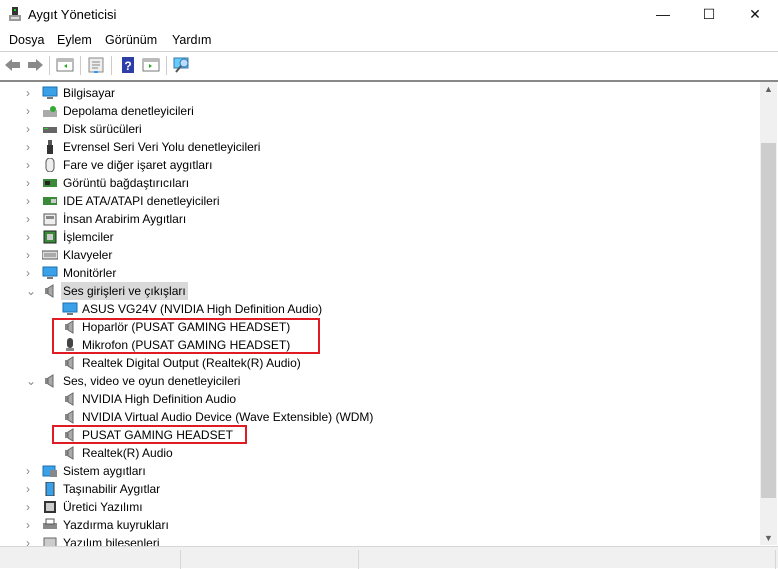  What do you see at coordinates (50, 111) in the screenshot?
I see `storage-icon` at bounding box center [50, 111].